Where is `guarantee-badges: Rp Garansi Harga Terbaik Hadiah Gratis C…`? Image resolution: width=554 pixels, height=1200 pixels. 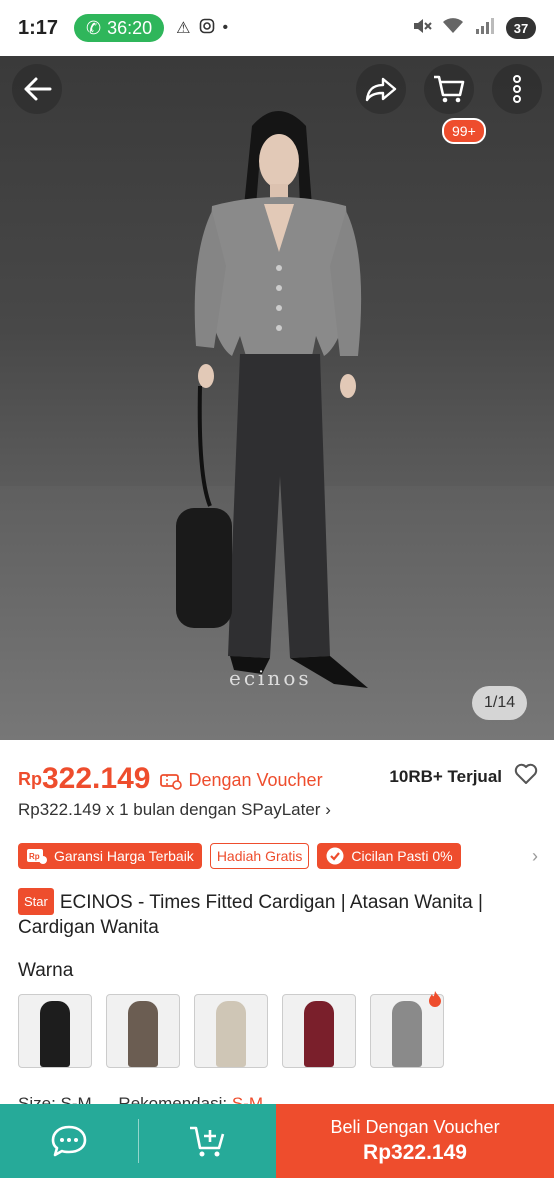
guarantee-badges: Rp Garansi Harga Terbaik Hadiah Gratis C… is located at coordinates (278, 856).